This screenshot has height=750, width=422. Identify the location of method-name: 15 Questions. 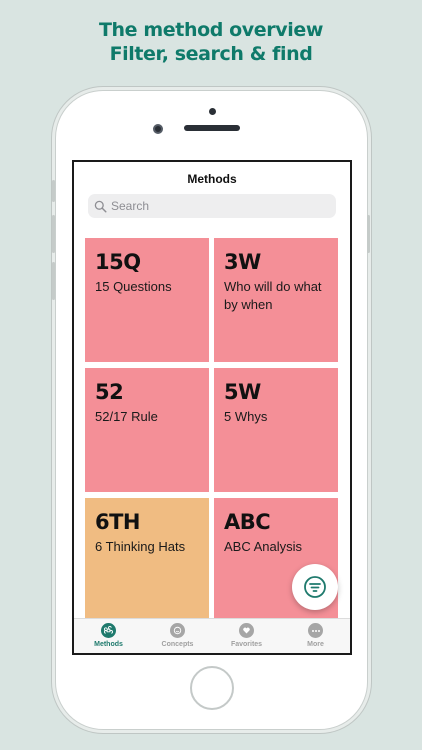
(133, 286).